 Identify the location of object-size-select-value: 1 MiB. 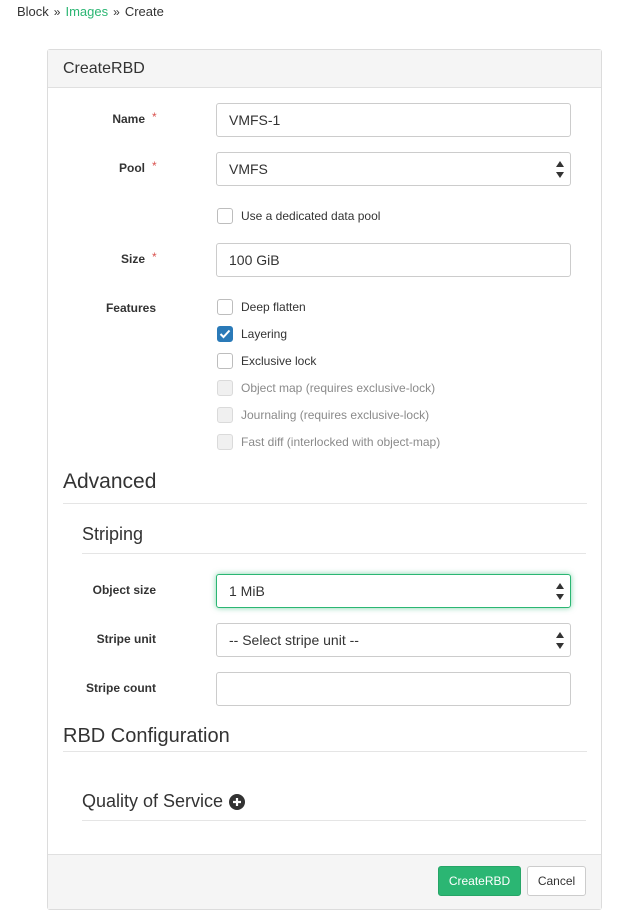
(247, 591).